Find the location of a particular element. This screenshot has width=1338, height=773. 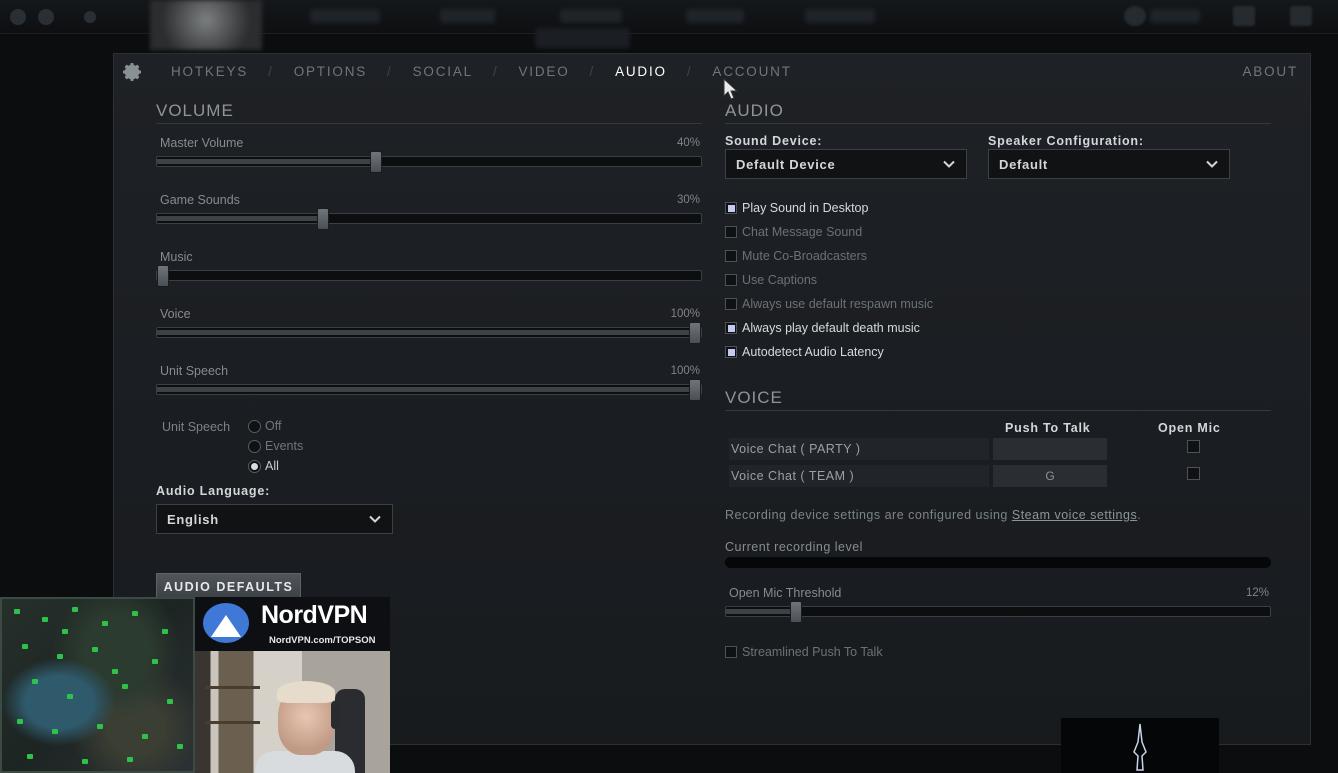

checkbox-label: Play Sound in Desktop is located at coordinates (805, 208).